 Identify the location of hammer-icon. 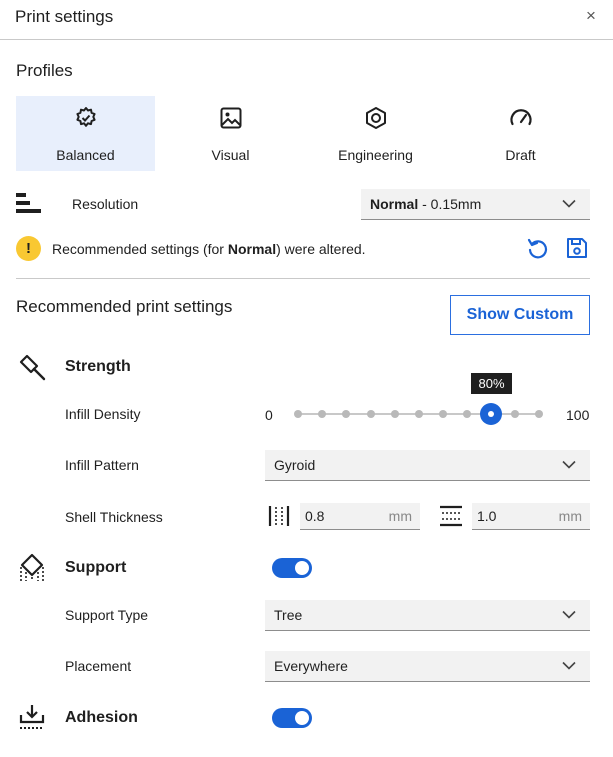
(32, 367).